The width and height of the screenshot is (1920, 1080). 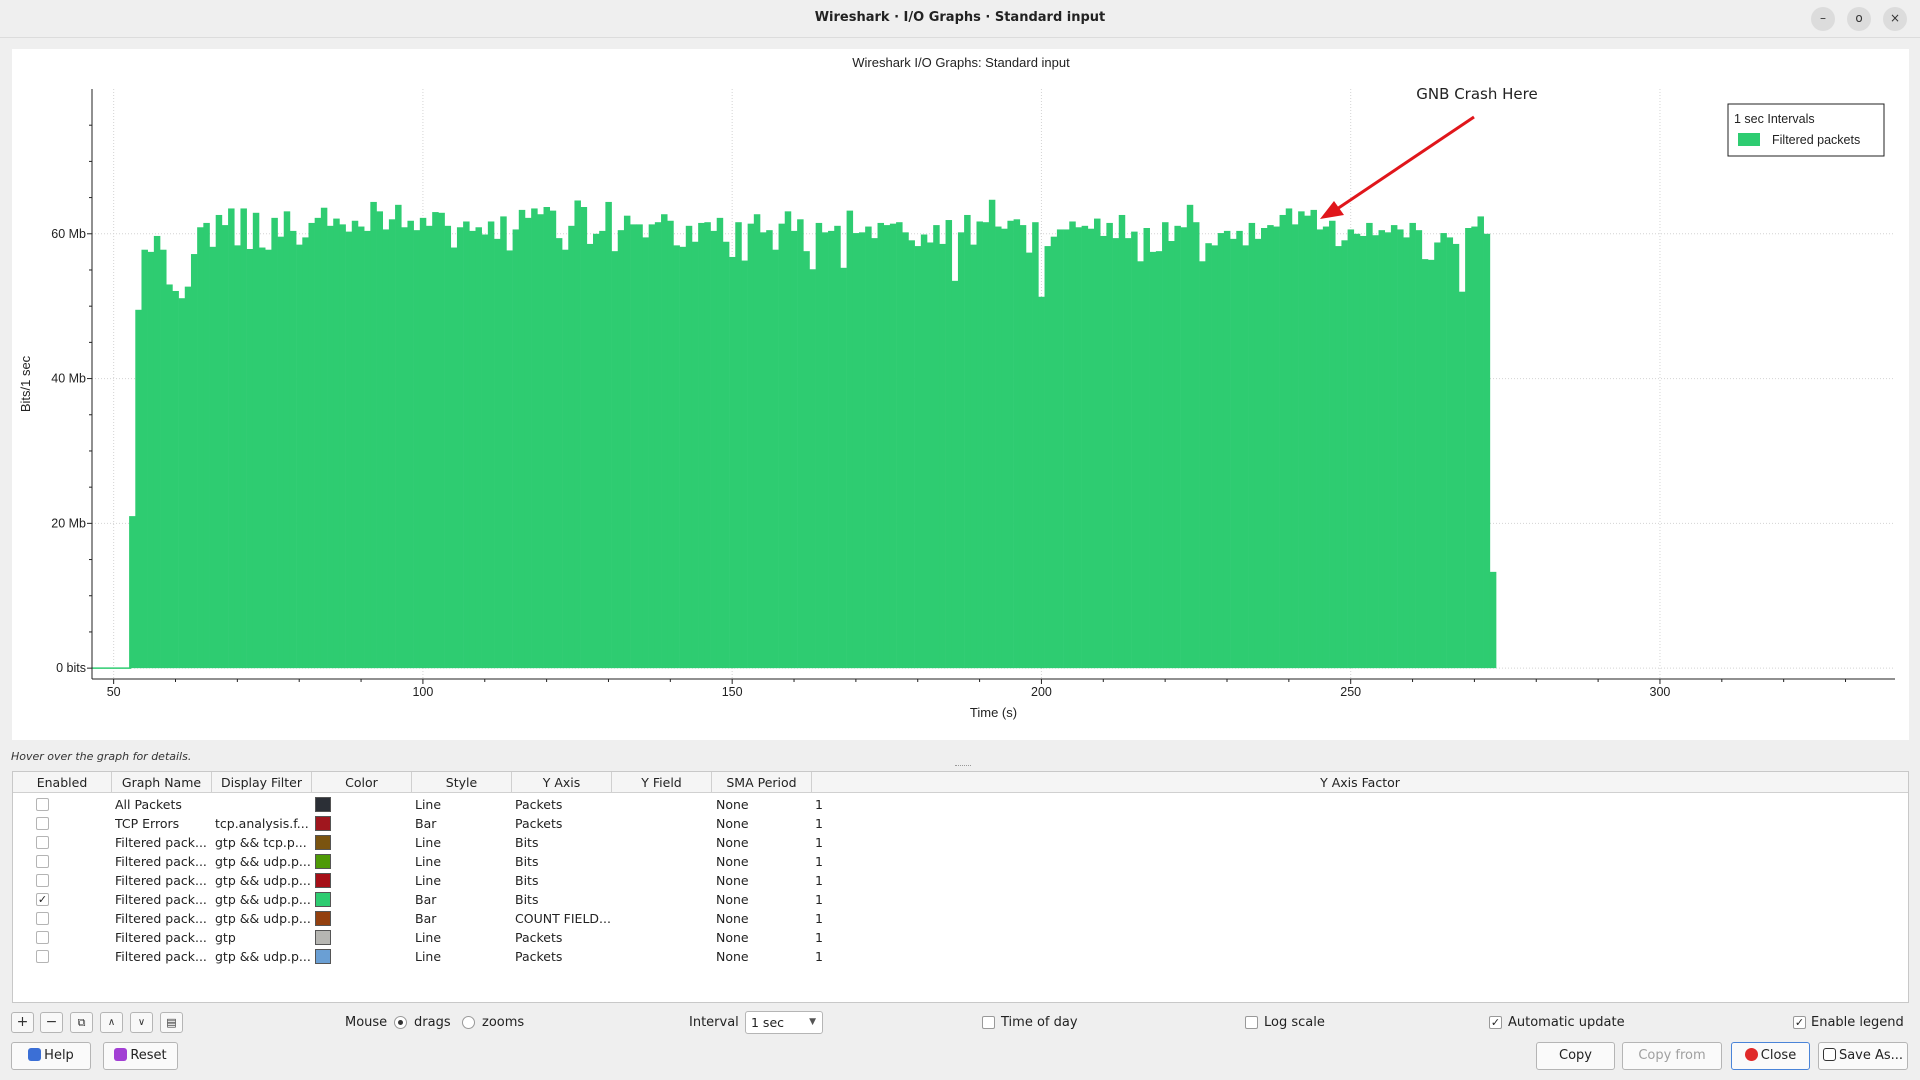 What do you see at coordinates (171, 1022) in the screenshot?
I see `clear-icon: ▤` at bounding box center [171, 1022].